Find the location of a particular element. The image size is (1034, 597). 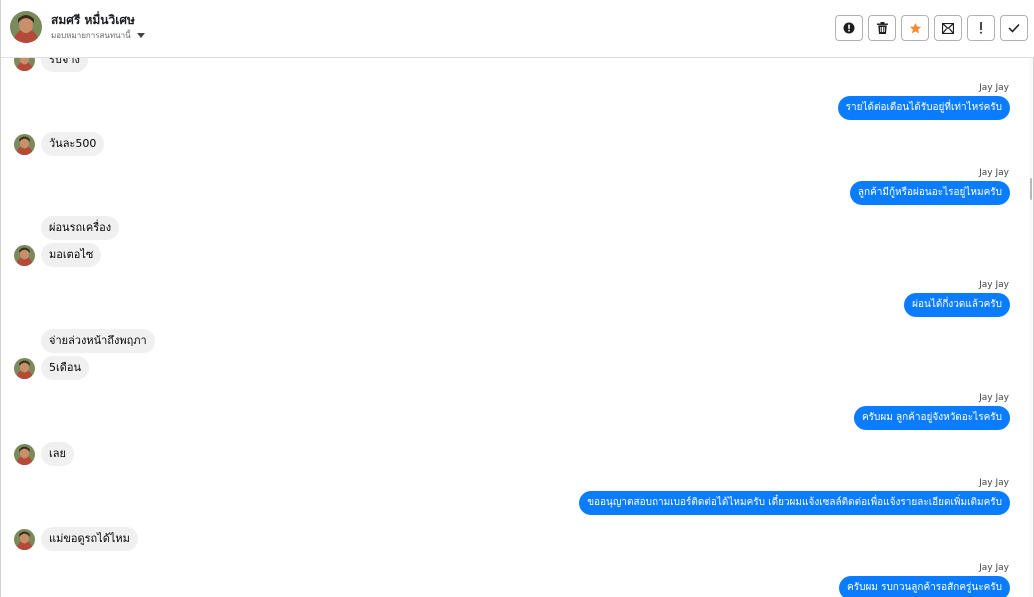

trash-icon is located at coordinates (882, 28).